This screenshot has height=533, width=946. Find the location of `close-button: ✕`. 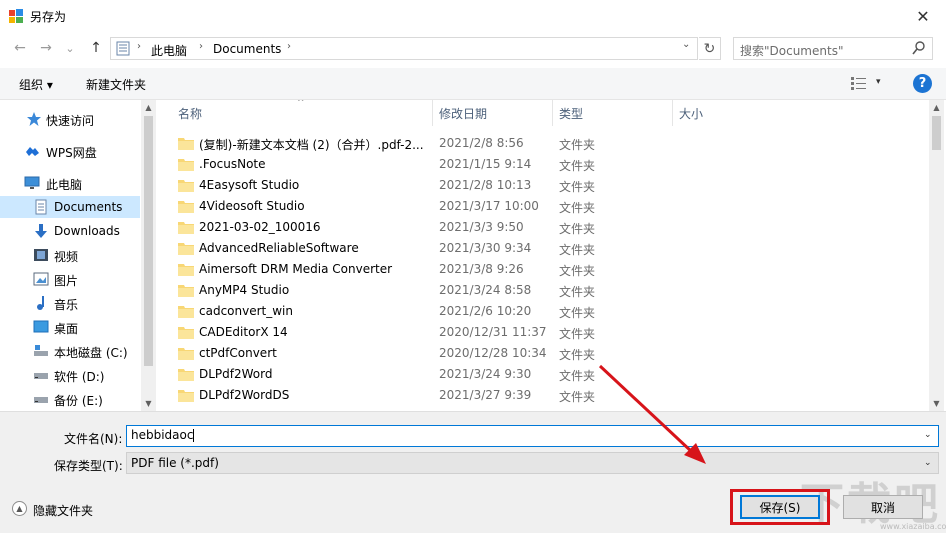

close-button: ✕ is located at coordinates (923, 16).